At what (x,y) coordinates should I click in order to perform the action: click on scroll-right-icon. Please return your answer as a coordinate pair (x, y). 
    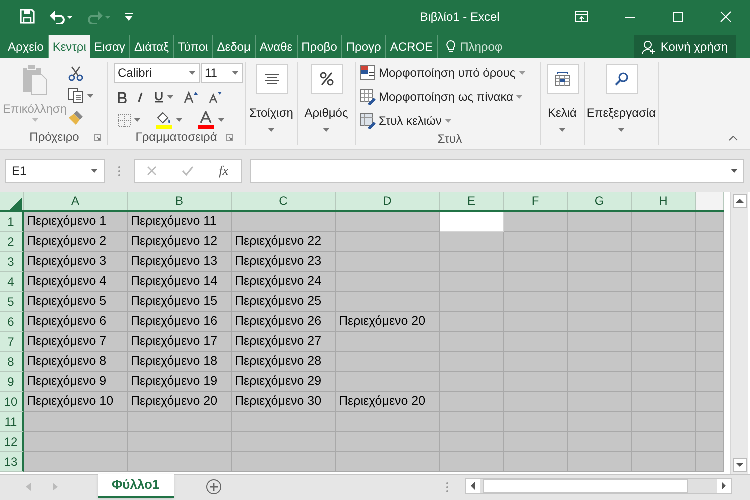
    Looking at the image, I should click on (724, 486).